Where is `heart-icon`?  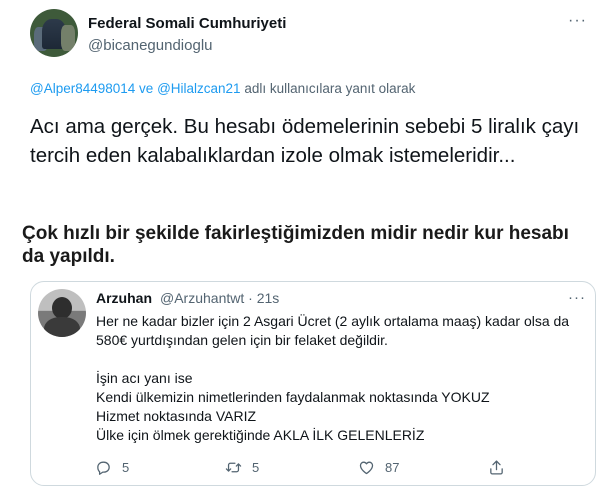
heart-icon is located at coordinates (366, 467).